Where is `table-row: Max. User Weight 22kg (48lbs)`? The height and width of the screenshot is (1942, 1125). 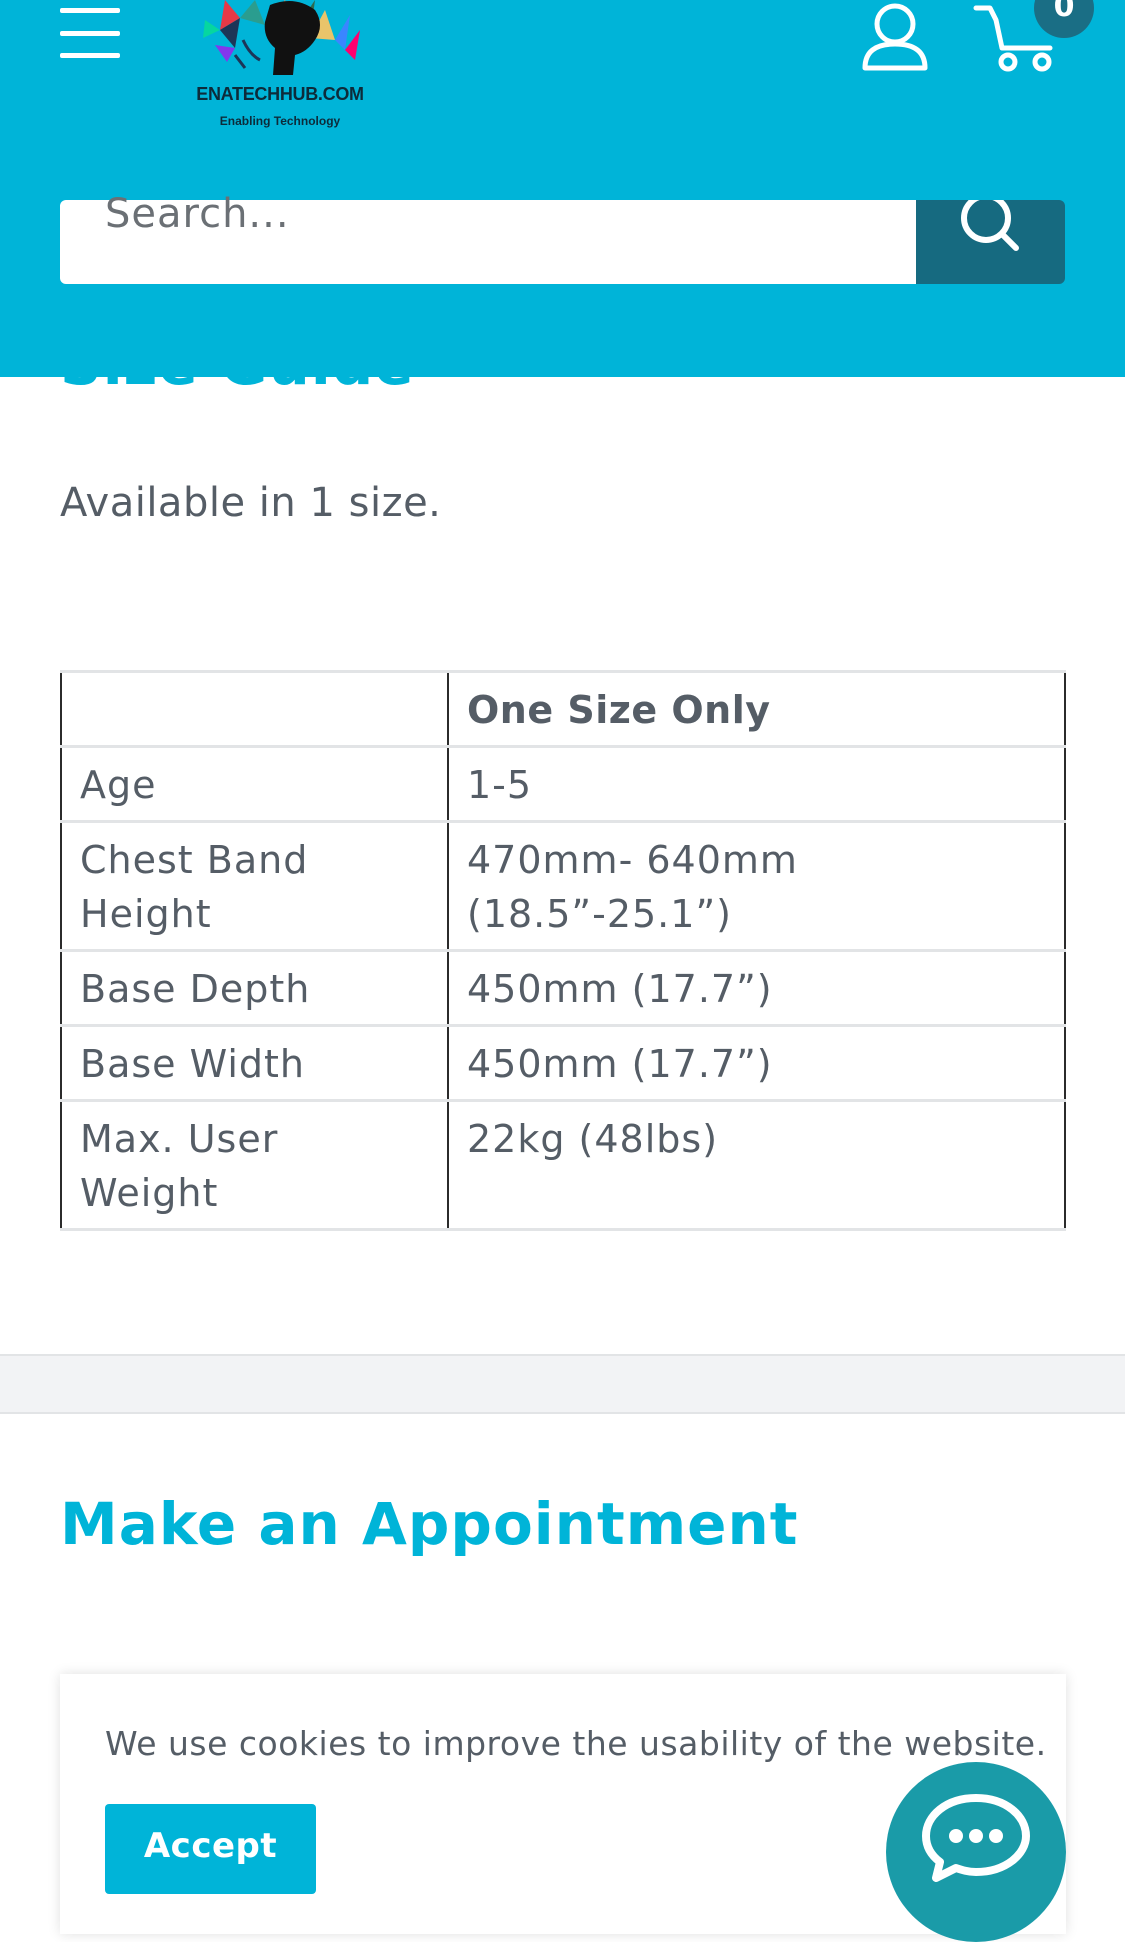 table-row: Max. User Weight 22kg (48lbs) is located at coordinates (563, 1165).